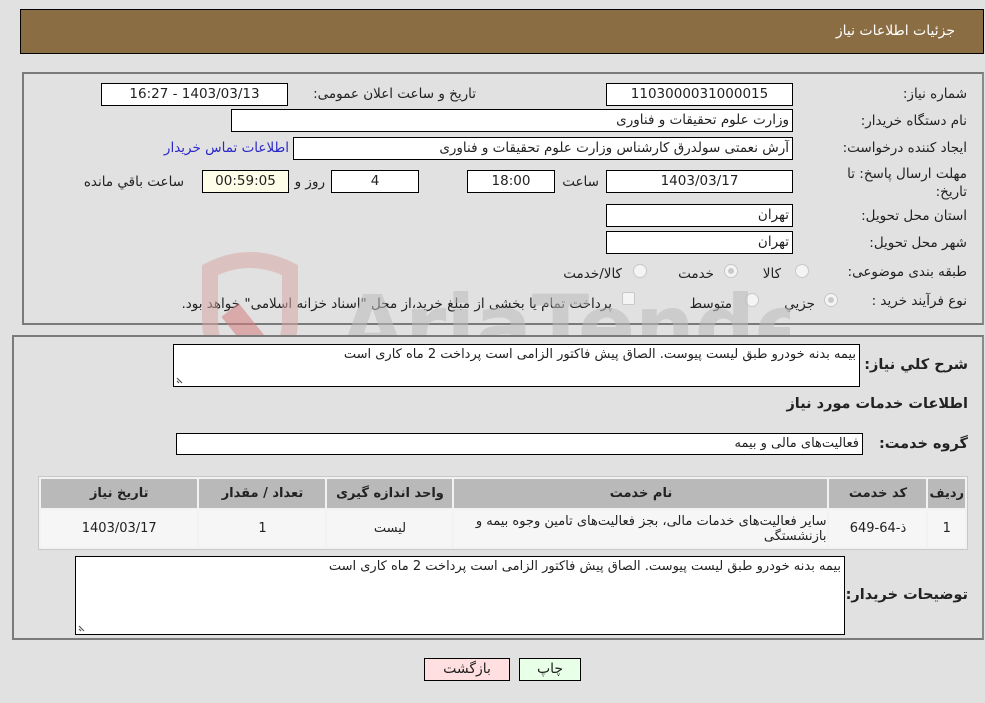  What do you see at coordinates (467, 669) in the screenshot?
I see `back-button: بازگشت` at bounding box center [467, 669].